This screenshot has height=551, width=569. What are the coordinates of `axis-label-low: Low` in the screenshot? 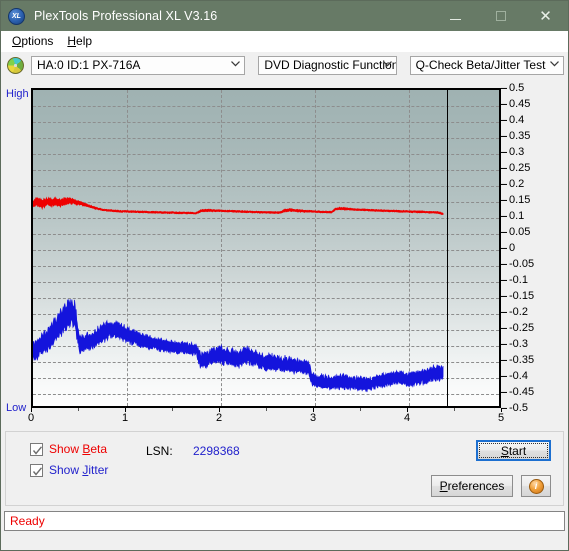 It's located at (16, 408).